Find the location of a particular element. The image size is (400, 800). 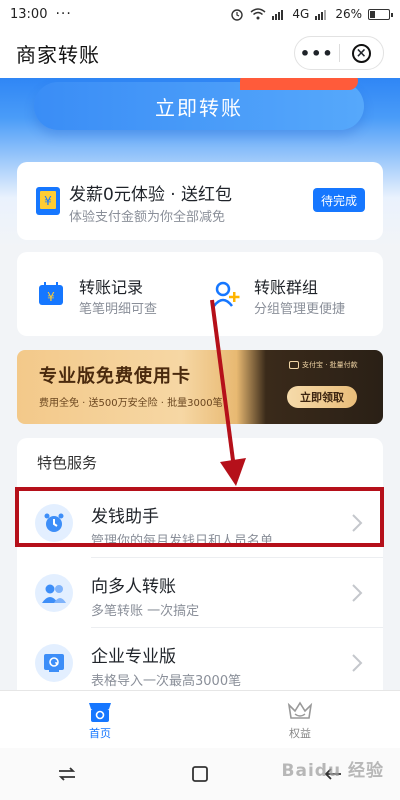

payroll-assistant-title: 发钱助手 is located at coordinates (125, 517).